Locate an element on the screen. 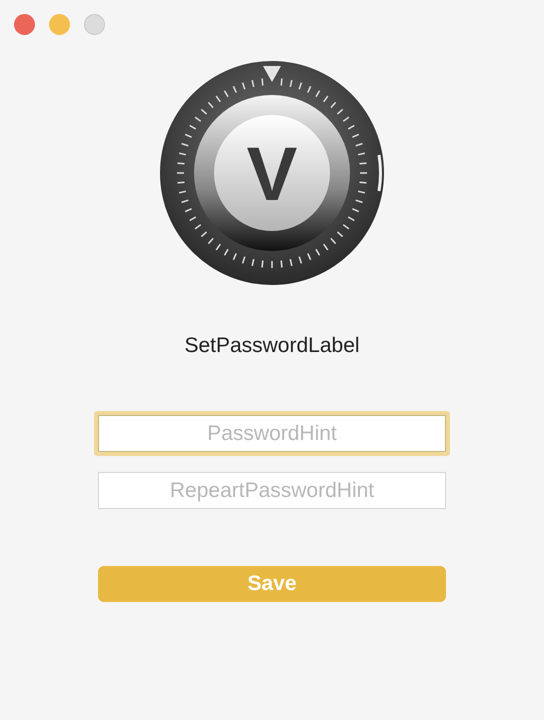 This screenshot has width=544, height=720. vault-dial-logo: V is located at coordinates (272, 173).